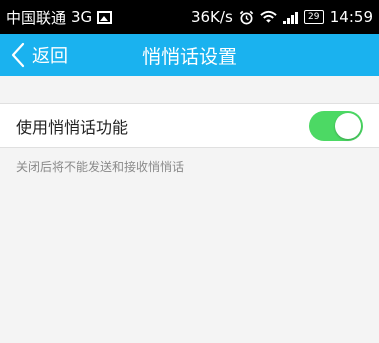 The width and height of the screenshot is (379, 343). Describe the element at coordinates (268, 16) in the screenshot. I see `wifi-icon` at that location.